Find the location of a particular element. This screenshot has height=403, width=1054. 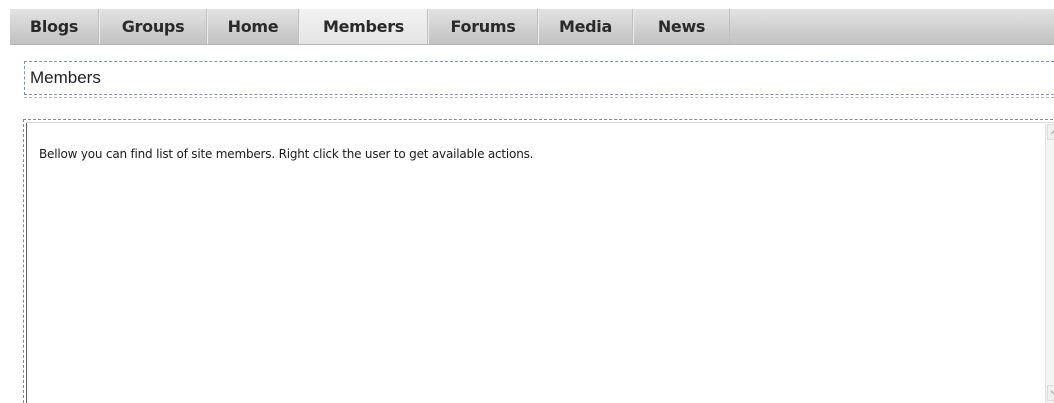

nav-tab-news: News is located at coordinates (681, 26).